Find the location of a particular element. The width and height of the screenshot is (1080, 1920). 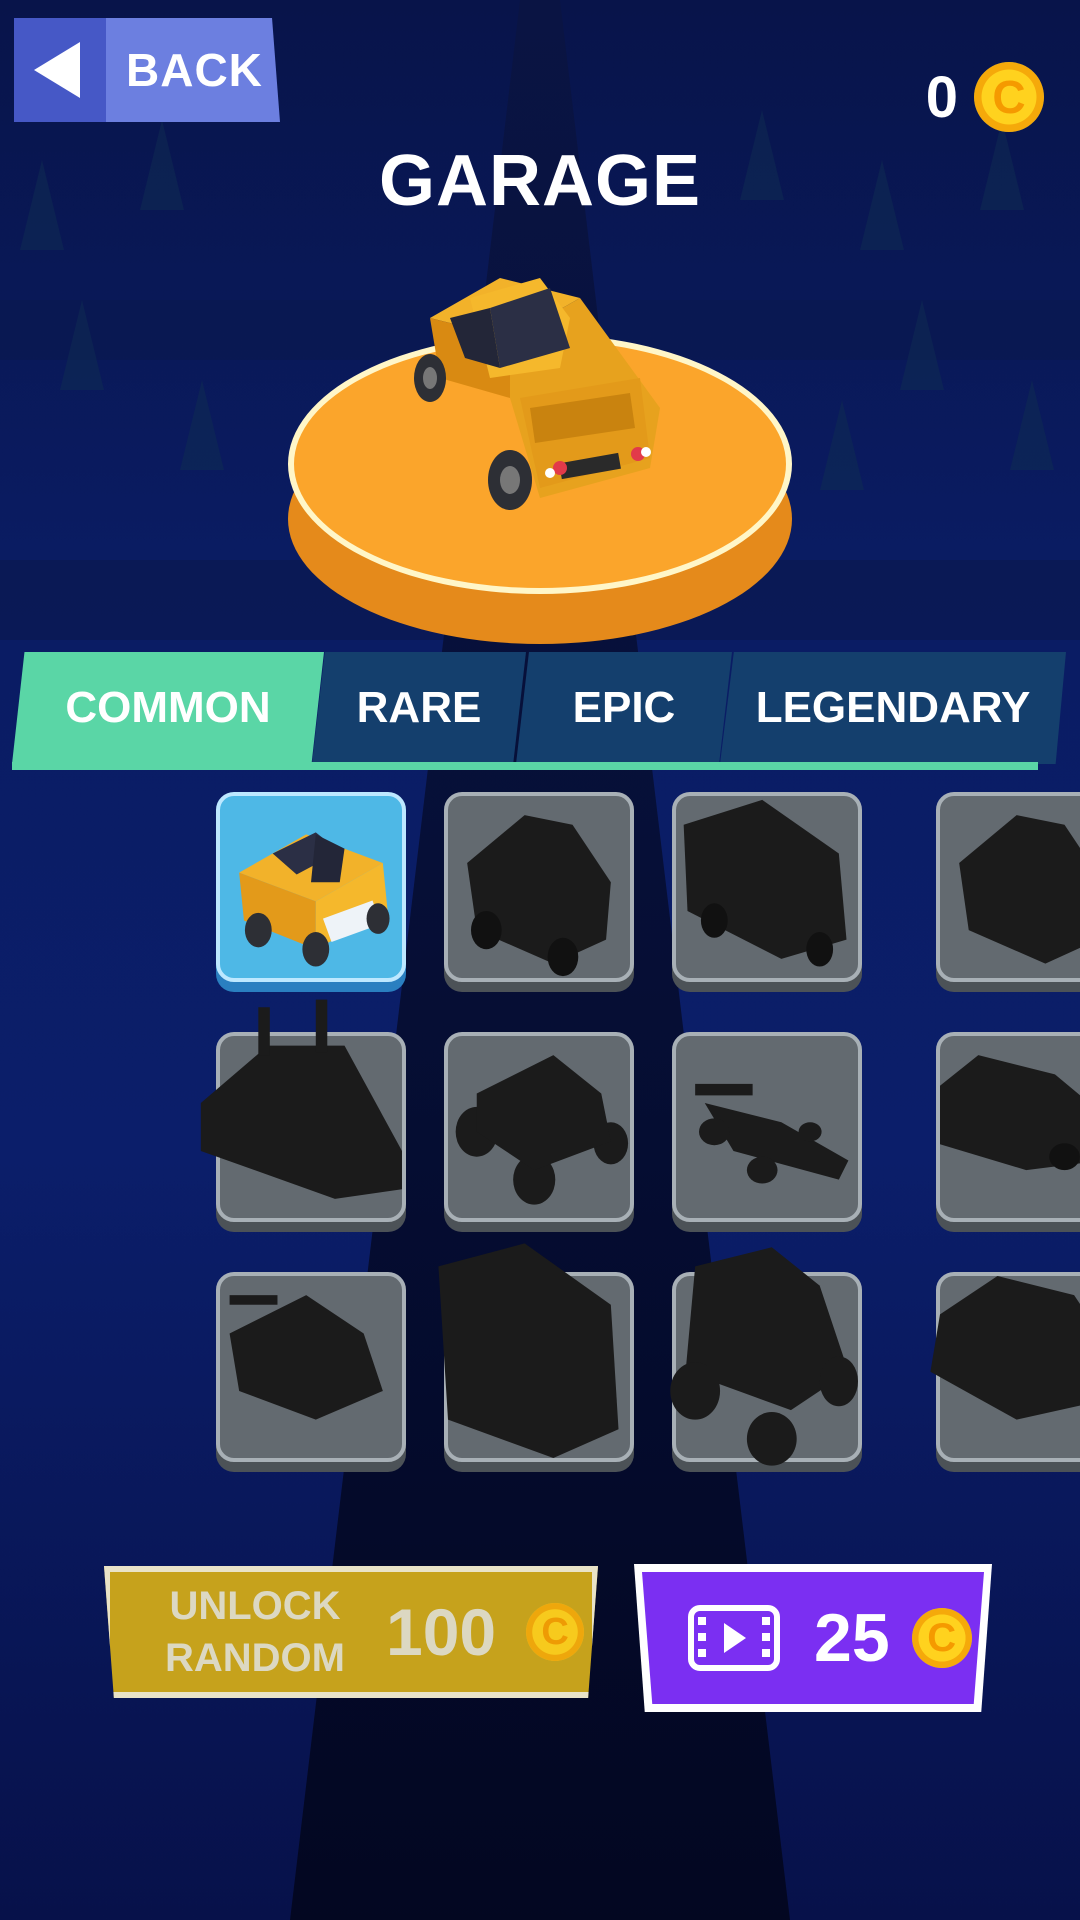

garage-slot-pickup-truck is located at coordinates (311, 887).